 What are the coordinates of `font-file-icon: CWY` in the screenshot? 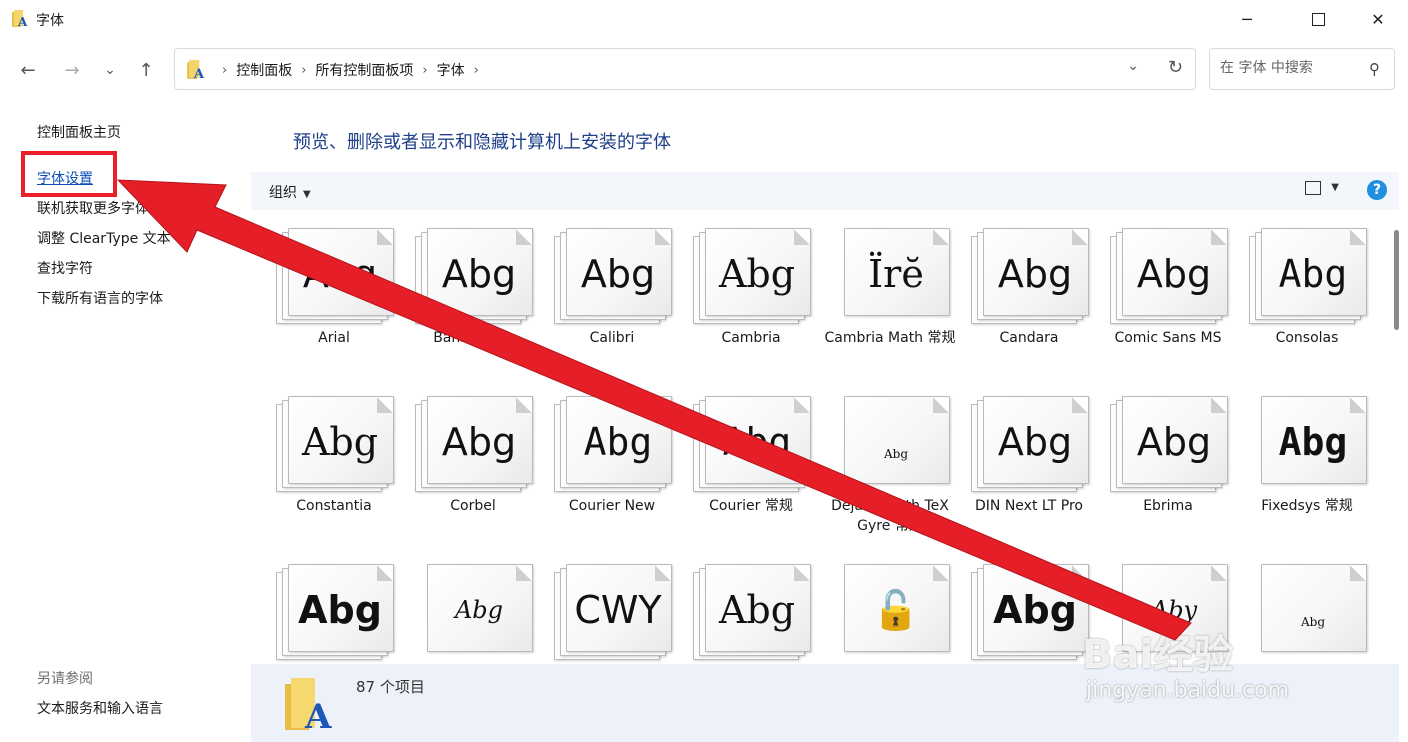 It's located at (613, 612).